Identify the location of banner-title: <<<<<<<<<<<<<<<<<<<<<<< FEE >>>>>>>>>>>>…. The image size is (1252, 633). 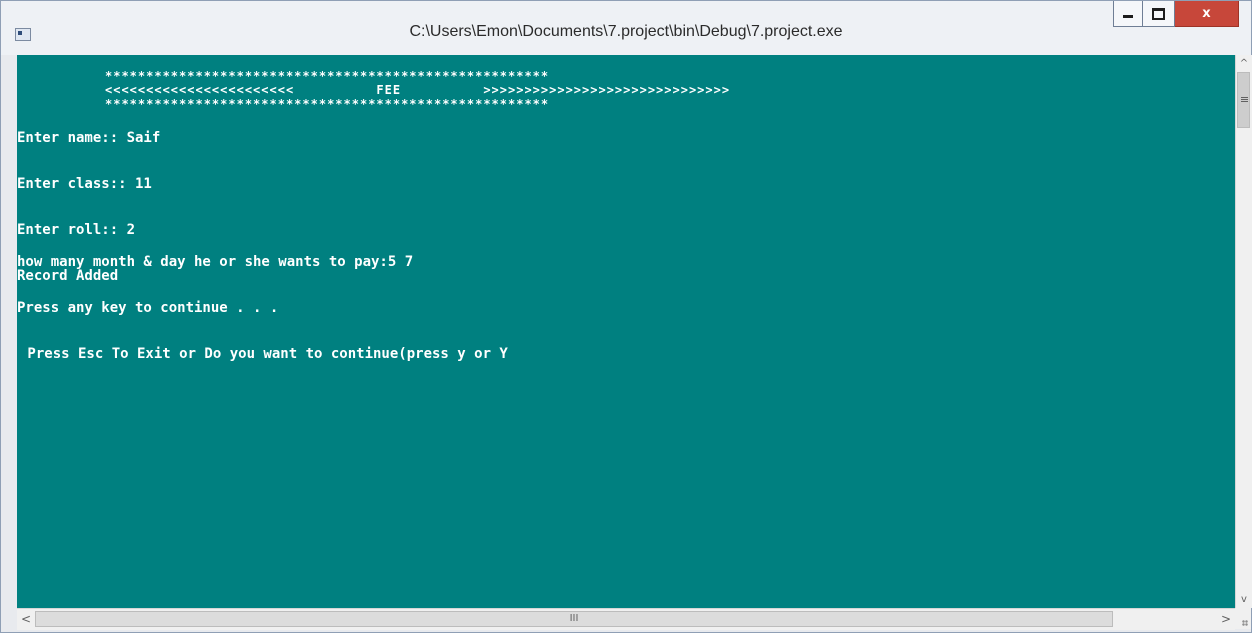
(418, 90).